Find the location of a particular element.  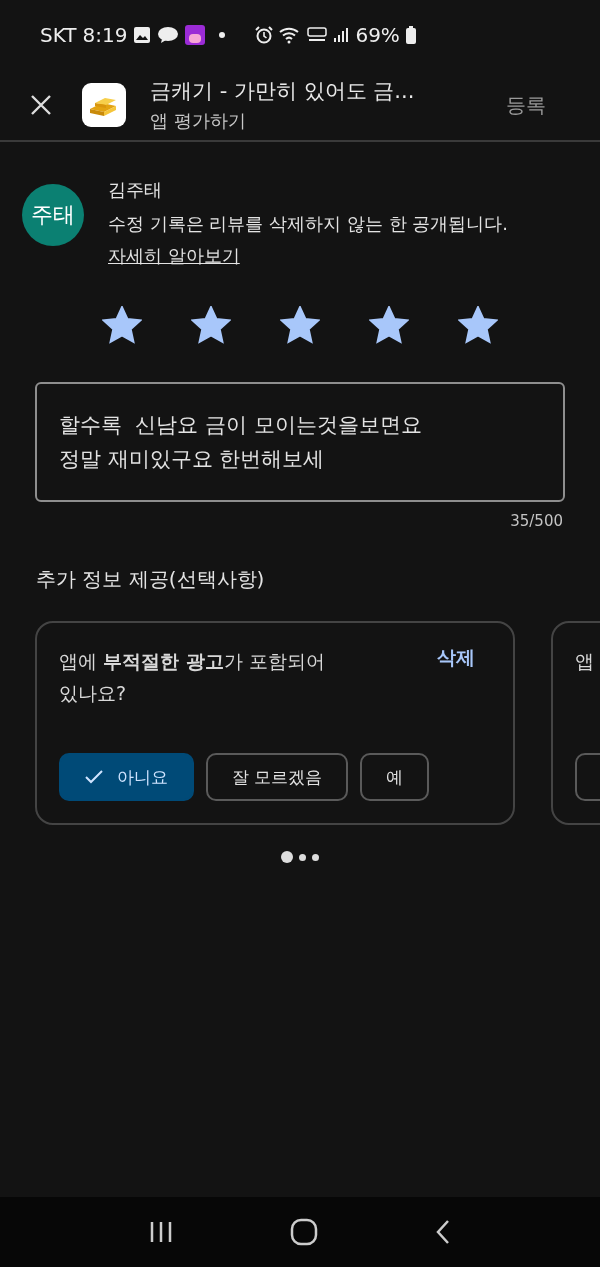

character-counter: 35/500 is located at coordinates (536, 520).